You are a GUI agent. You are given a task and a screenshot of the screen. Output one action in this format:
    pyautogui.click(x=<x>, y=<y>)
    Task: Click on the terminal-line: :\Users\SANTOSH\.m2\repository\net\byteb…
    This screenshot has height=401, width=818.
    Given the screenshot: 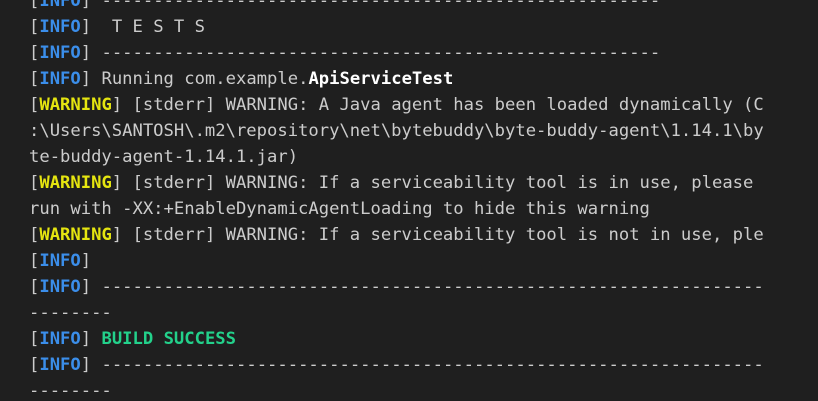 What is the action you would take?
    pyautogui.click(x=419, y=131)
    